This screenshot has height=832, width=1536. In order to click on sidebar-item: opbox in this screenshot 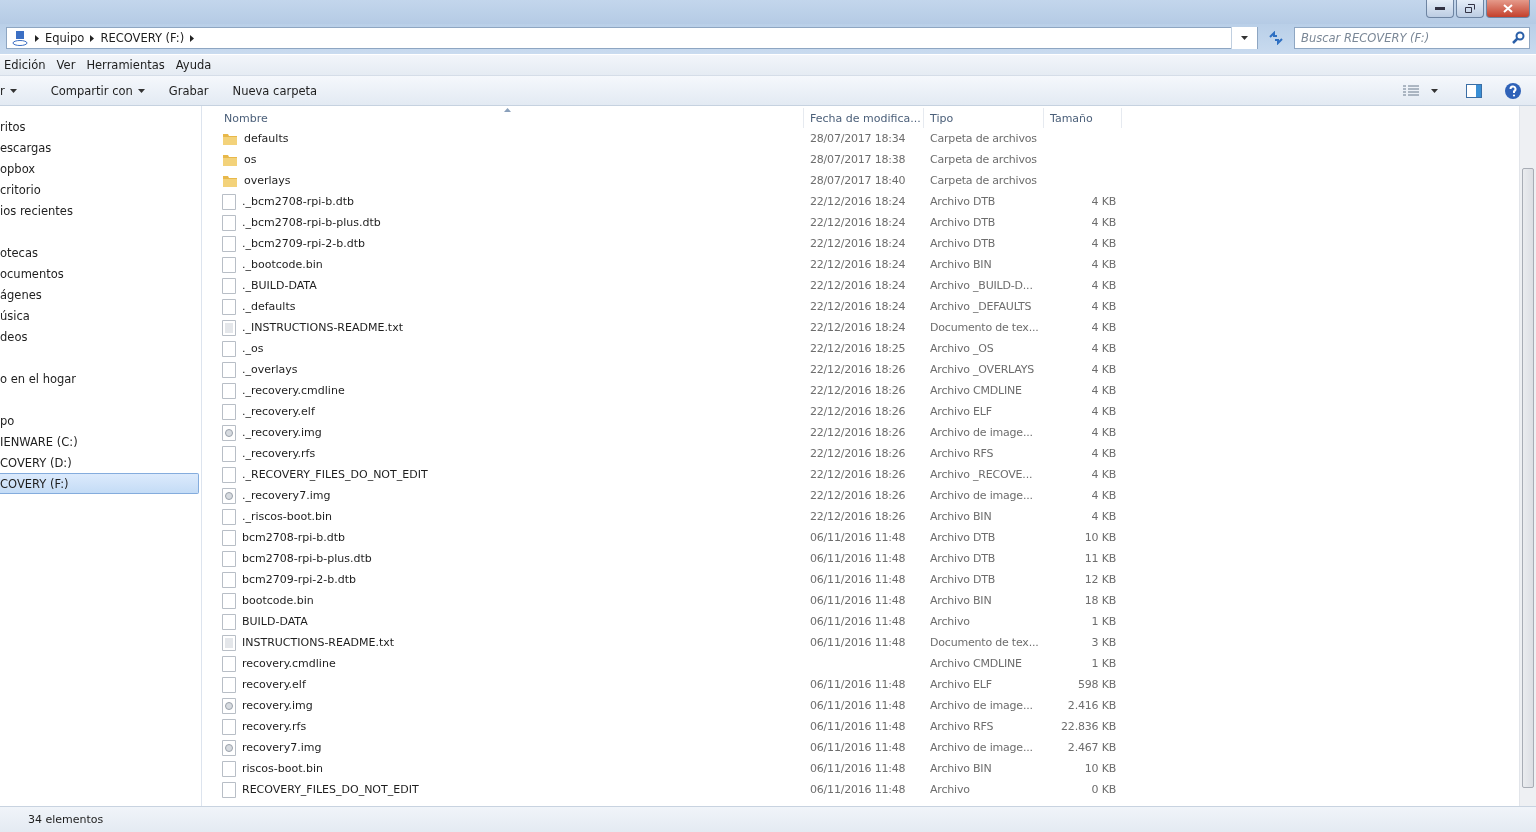, I will do `click(99, 168)`.